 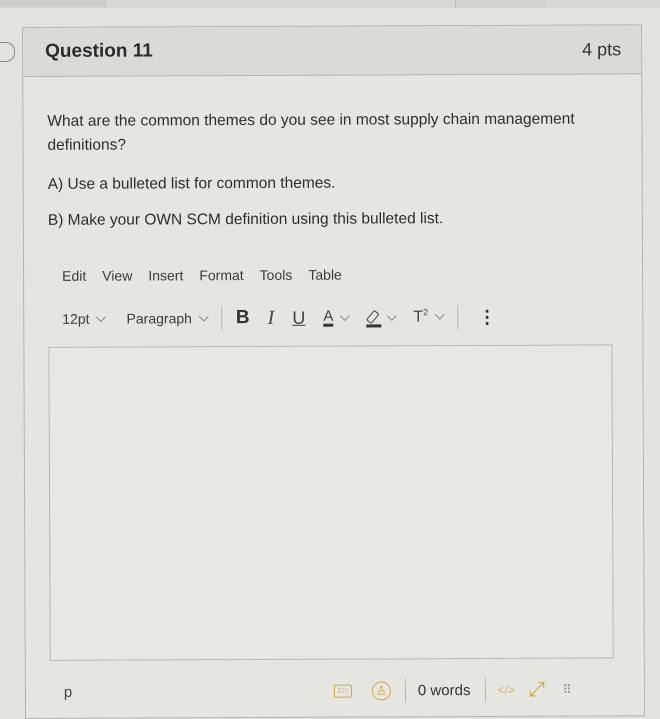 What do you see at coordinates (271, 317) in the screenshot?
I see `italic-button: I` at bounding box center [271, 317].